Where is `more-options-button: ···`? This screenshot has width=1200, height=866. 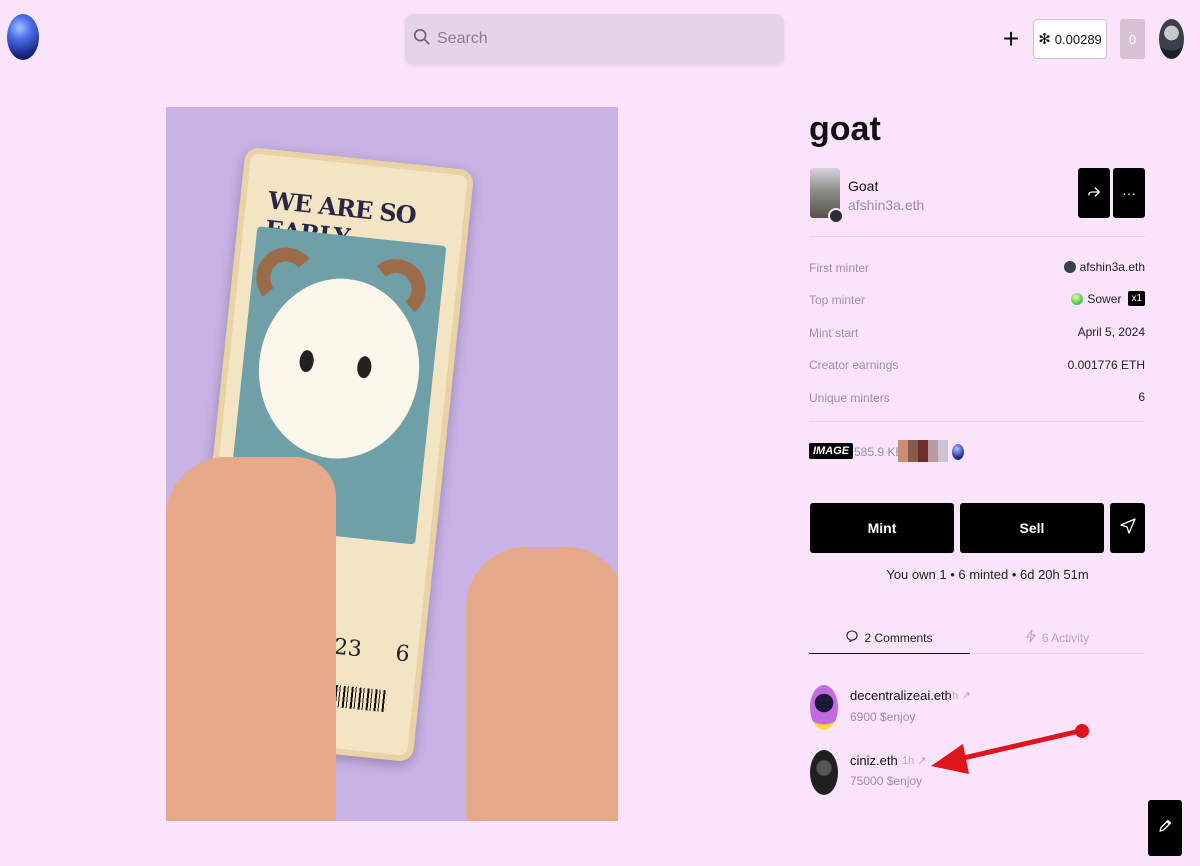 more-options-button: ··· is located at coordinates (1129, 193).